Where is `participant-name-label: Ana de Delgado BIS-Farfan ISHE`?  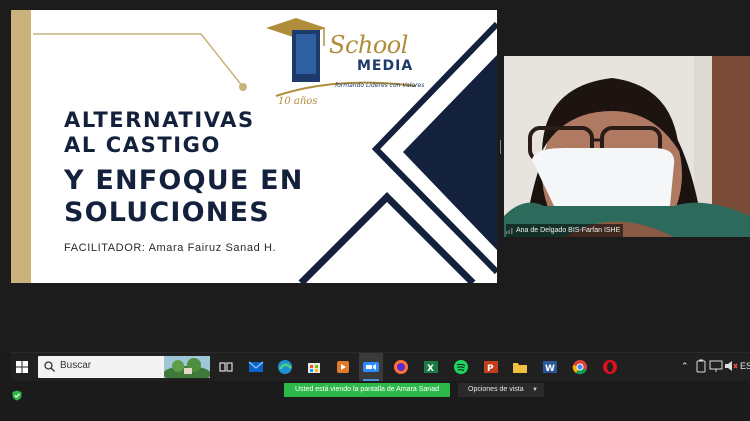
participant-name-label: Ana de Delgado BIS-Farfan ISHE is located at coordinates (565, 230).